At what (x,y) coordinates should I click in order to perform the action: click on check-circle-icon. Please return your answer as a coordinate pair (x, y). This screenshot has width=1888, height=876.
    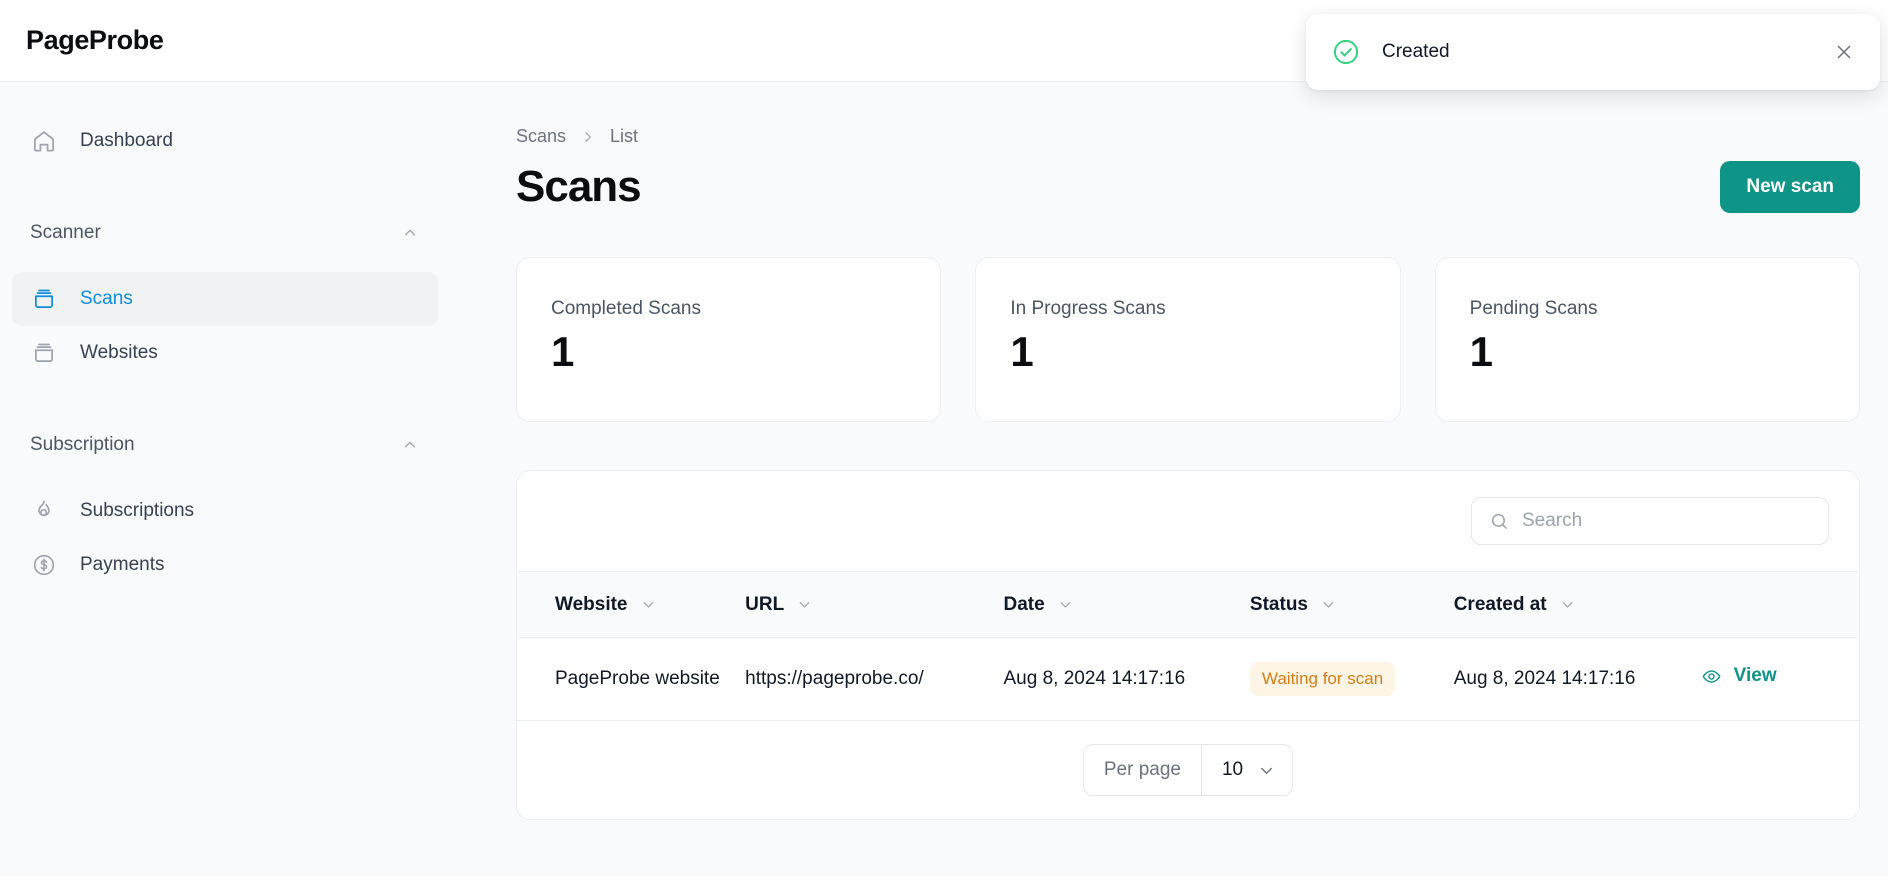
    Looking at the image, I should click on (1346, 52).